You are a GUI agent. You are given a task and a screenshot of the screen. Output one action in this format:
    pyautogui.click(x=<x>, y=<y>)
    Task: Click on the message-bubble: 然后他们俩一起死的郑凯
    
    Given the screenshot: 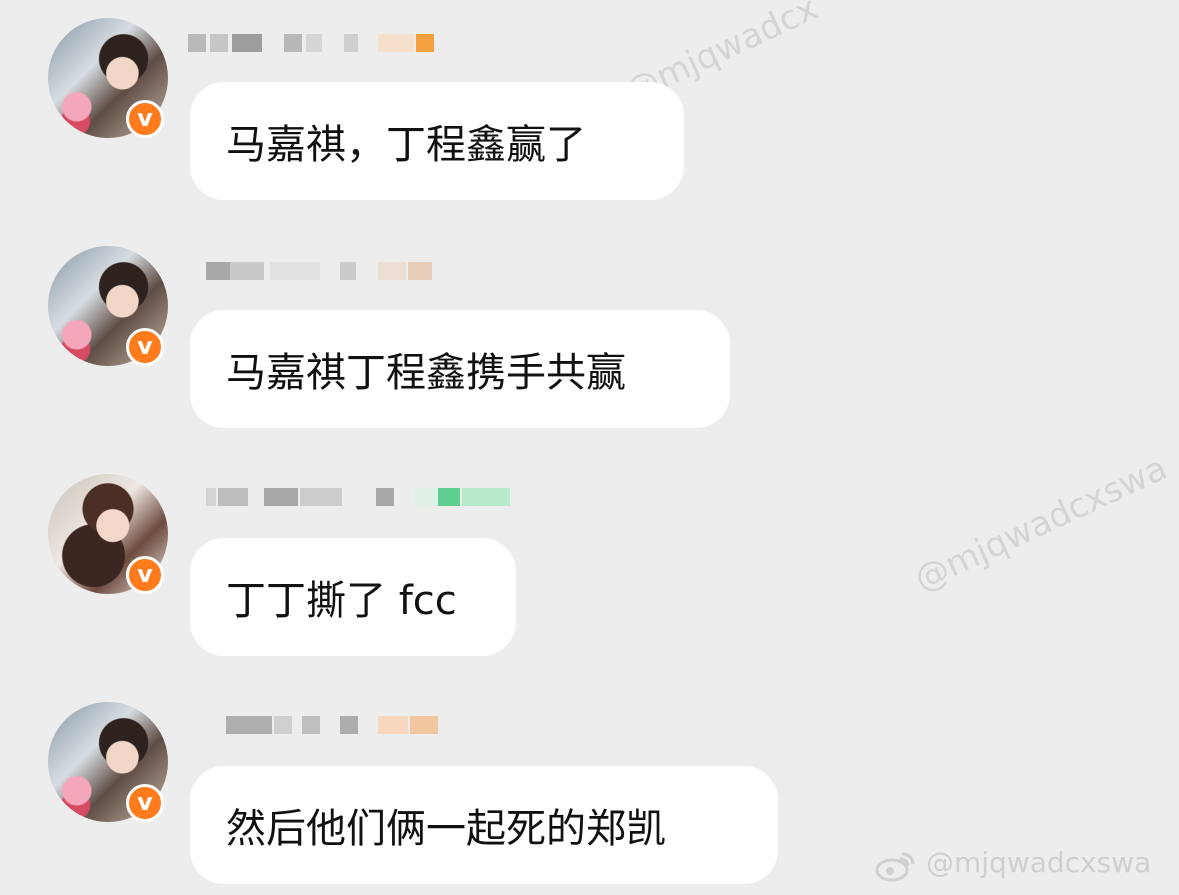 What is the action you would take?
    pyautogui.click(x=484, y=825)
    